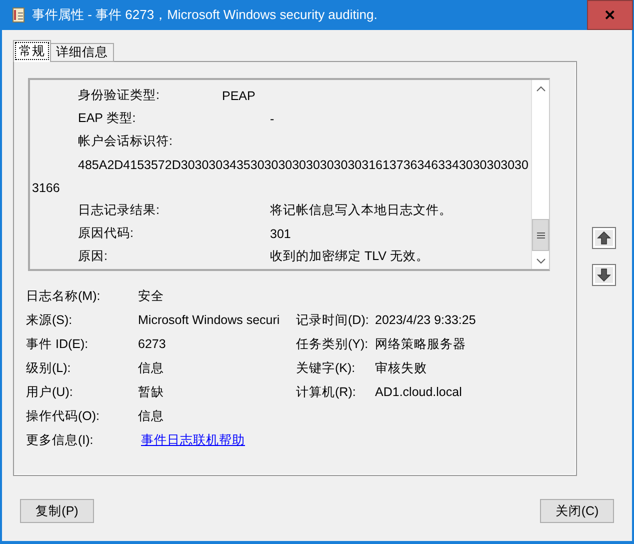 The width and height of the screenshot is (634, 544). I want to click on field-label: 记录时间(D):, so click(333, 320).